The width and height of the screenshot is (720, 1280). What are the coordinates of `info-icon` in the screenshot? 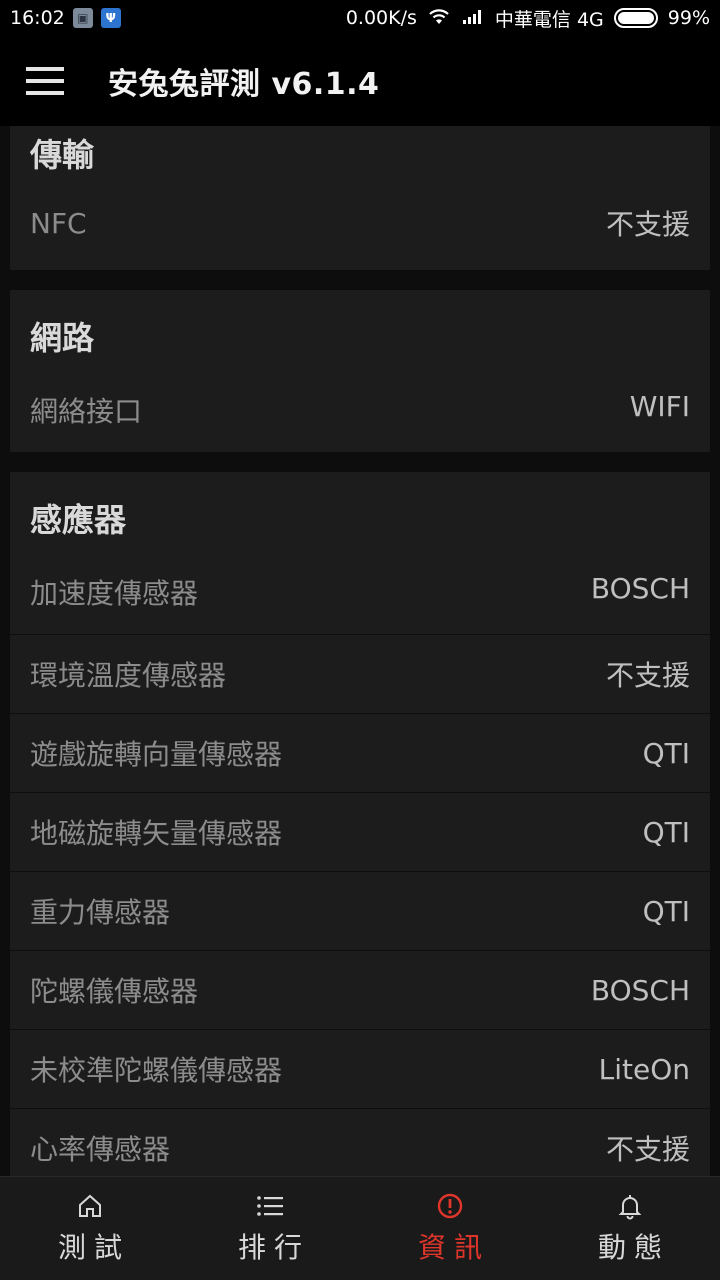 It's located at (450, 1205).